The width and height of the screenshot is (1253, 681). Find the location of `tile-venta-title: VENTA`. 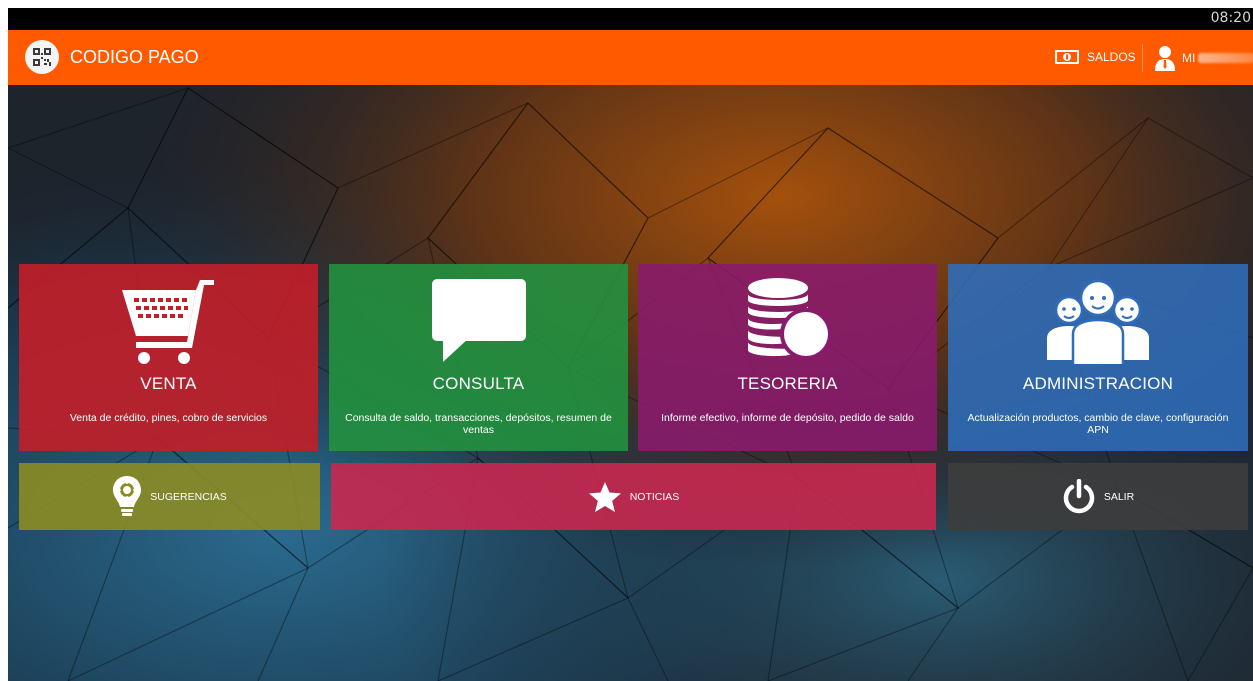

tile-venta-title: VENTA is located at coordinates (168, 383).